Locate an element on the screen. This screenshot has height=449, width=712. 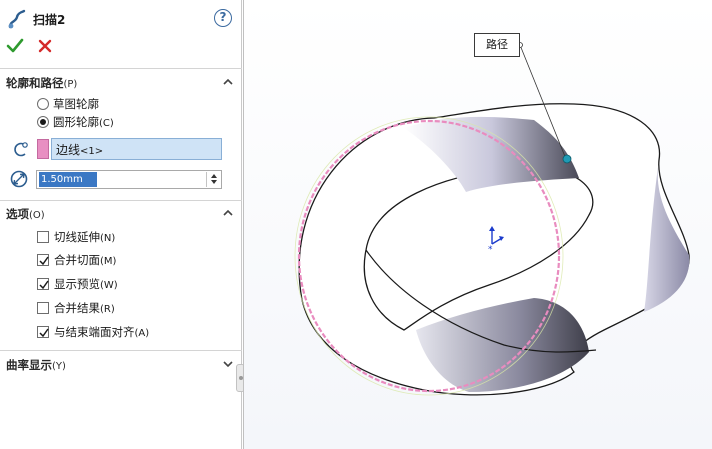
feature-title: 扫描2 is located at coordinates (49, 19).